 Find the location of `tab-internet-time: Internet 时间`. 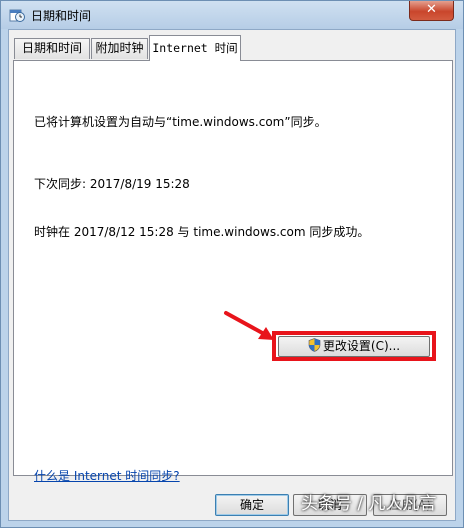

tab-internet-time: Internet 时间 is located at coordinates (195, 48).